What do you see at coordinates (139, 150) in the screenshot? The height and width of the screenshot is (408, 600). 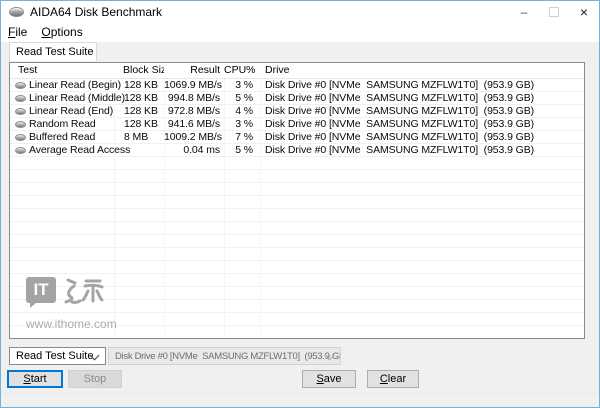 I see `block-size` at bounding box center [139, 150].